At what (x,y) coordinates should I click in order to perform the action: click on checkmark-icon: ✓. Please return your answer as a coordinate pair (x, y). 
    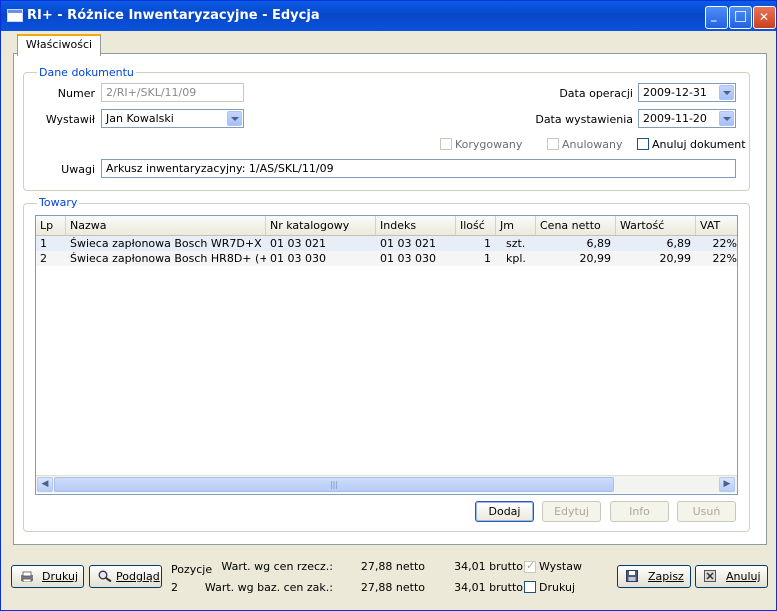
    Looking at the image, I should click on (531, 565).